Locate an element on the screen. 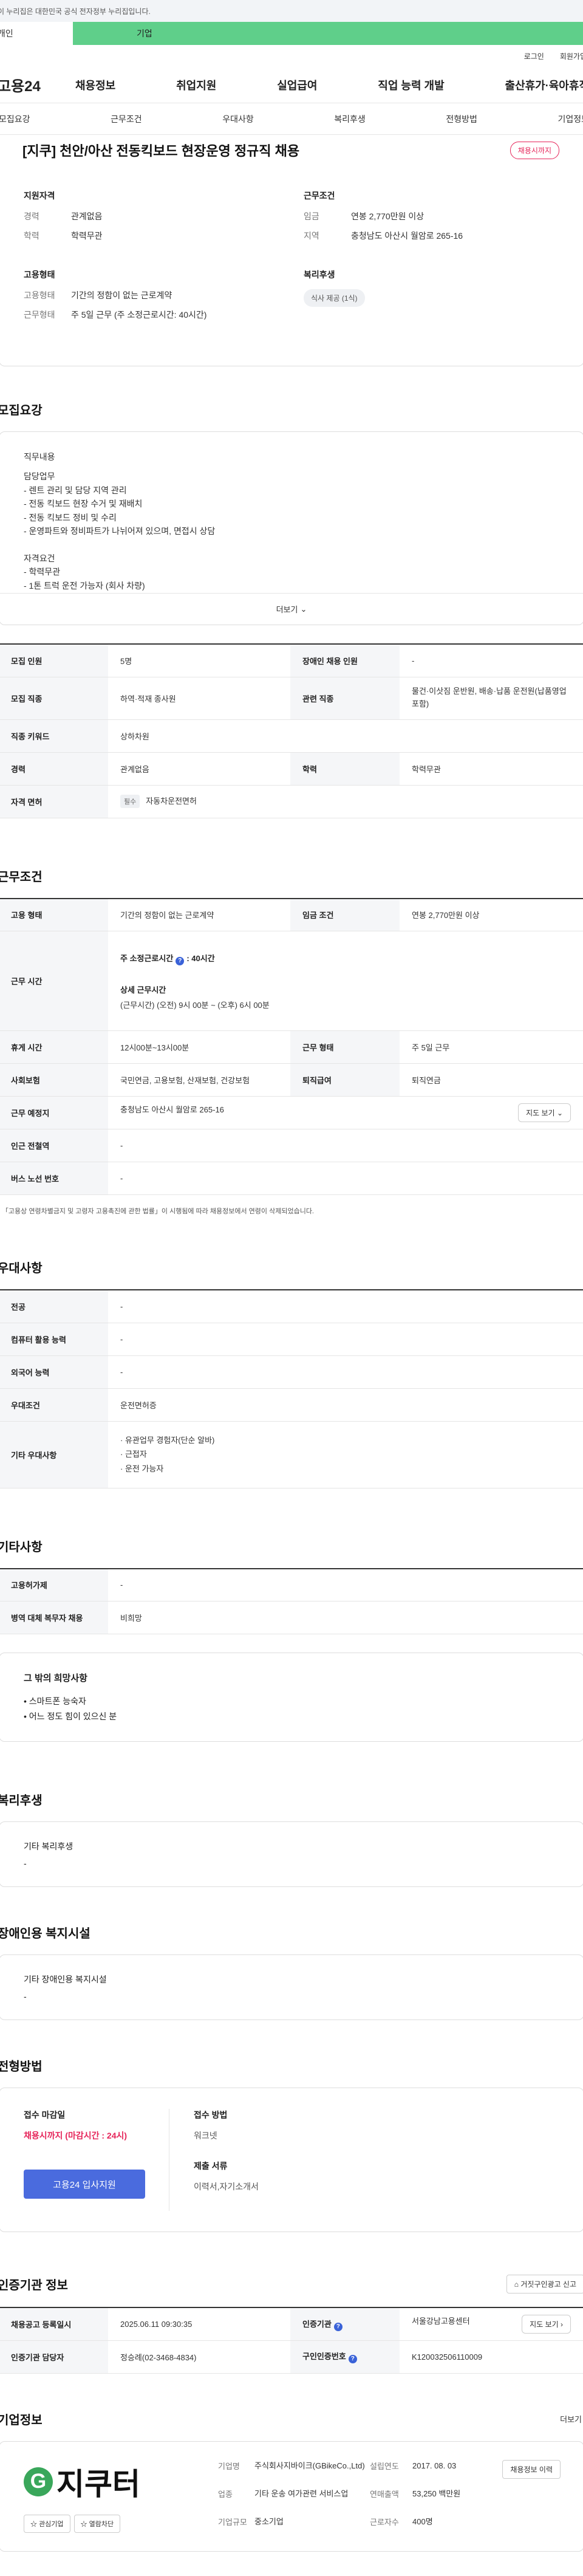  size-value: 중소기업 is located at coordinates (312, 2524).